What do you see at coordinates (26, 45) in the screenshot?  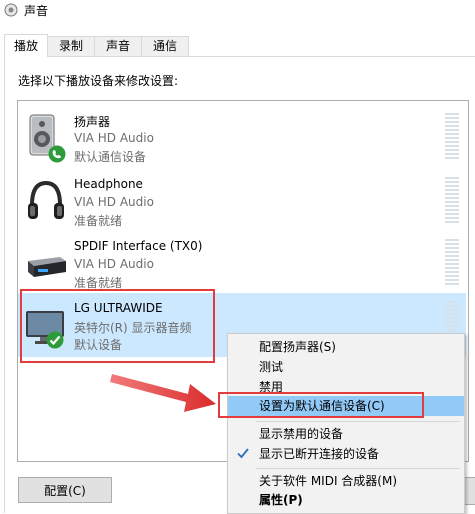 I see `tab-playback: 播放` at bounding box center [26, 45].